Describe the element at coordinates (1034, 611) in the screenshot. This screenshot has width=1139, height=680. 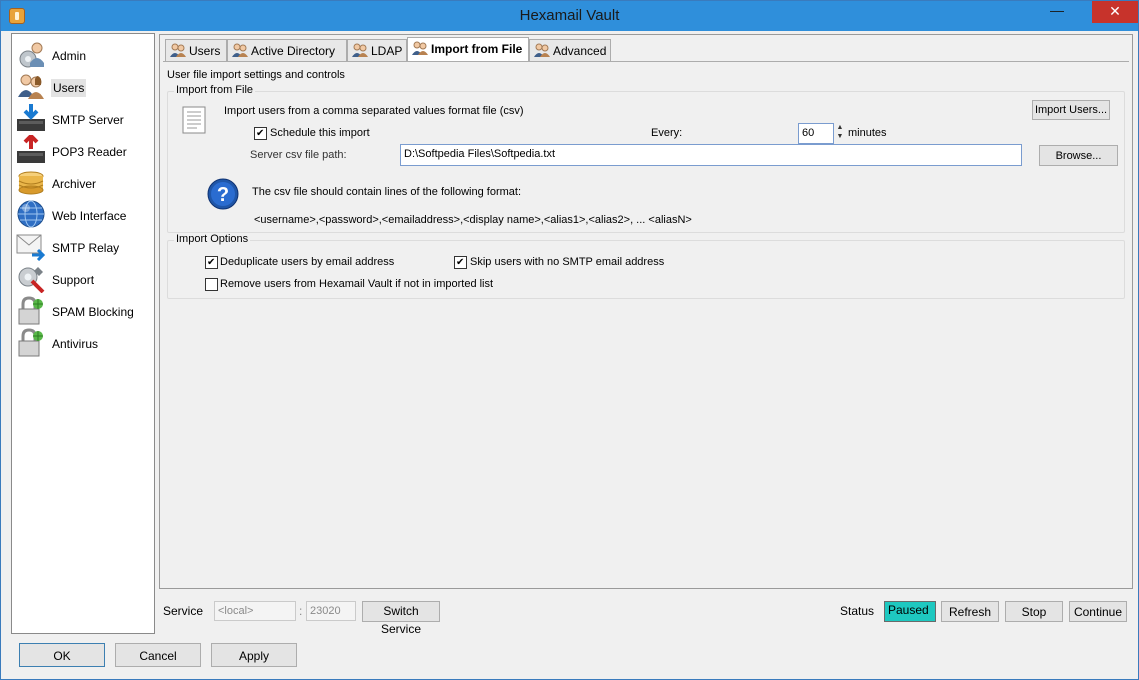
I see `stop-button: Stop` at that location.